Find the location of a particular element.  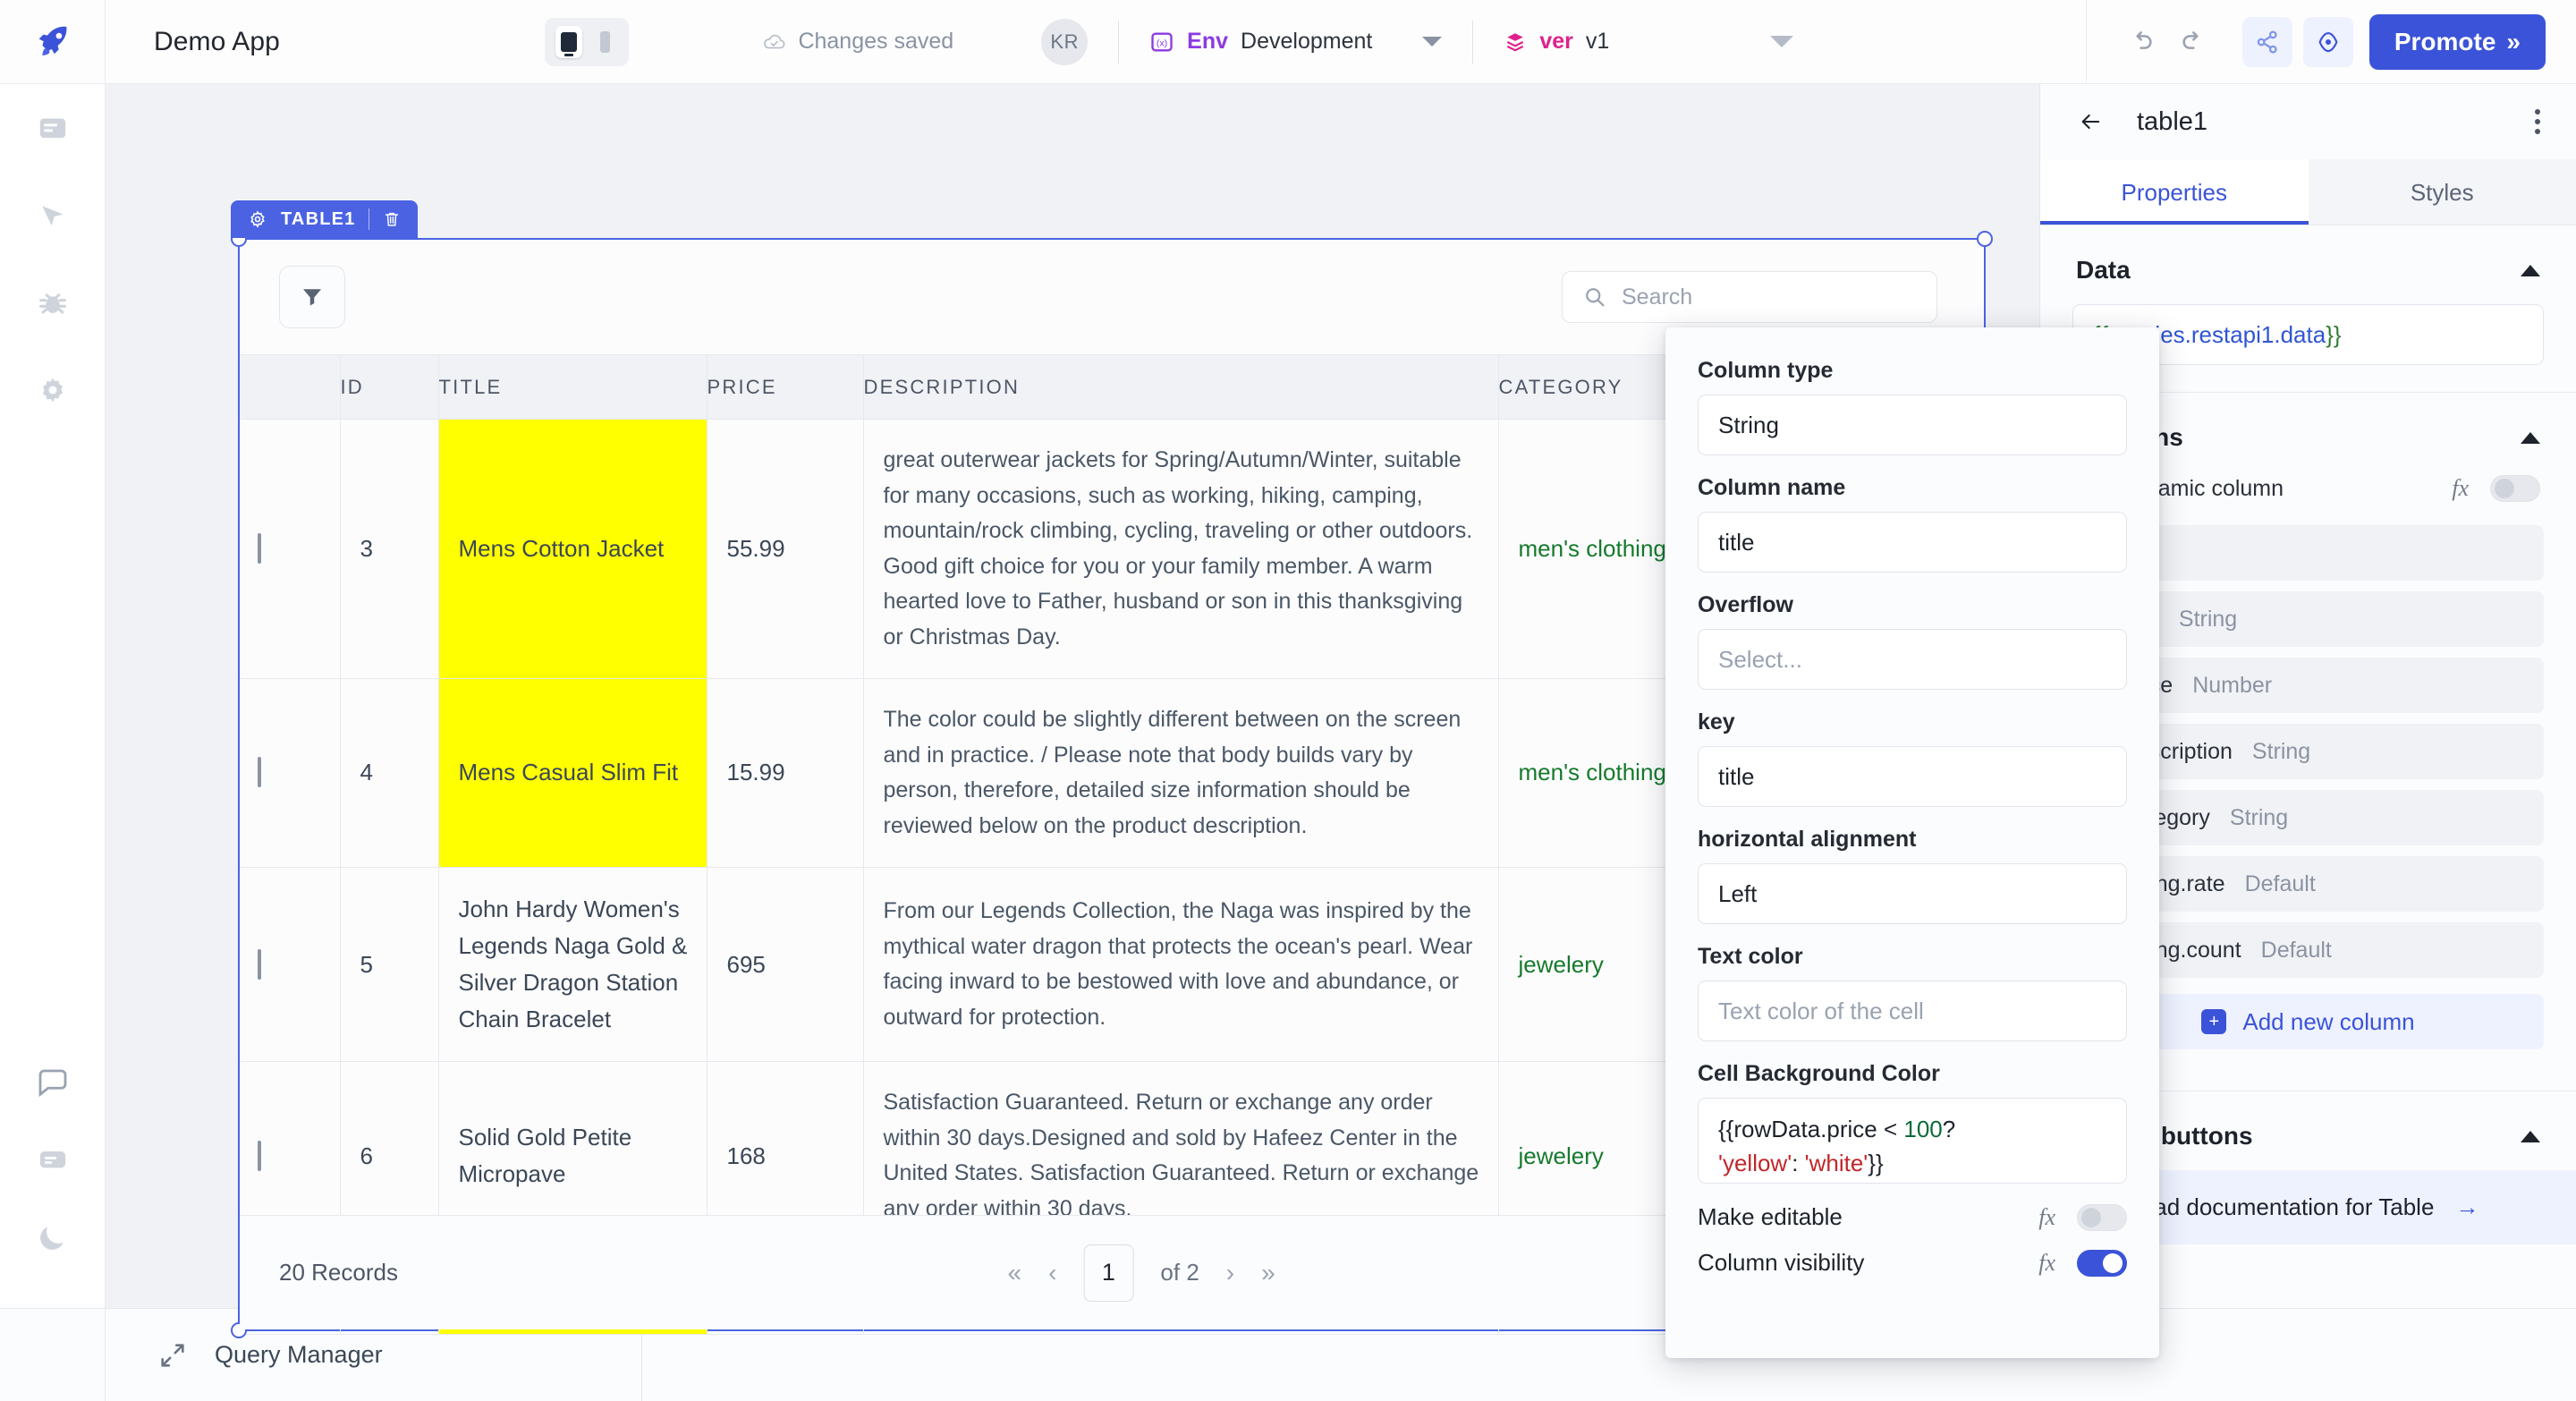

make-editable-toggle is located at coordinates (2102, 1217).